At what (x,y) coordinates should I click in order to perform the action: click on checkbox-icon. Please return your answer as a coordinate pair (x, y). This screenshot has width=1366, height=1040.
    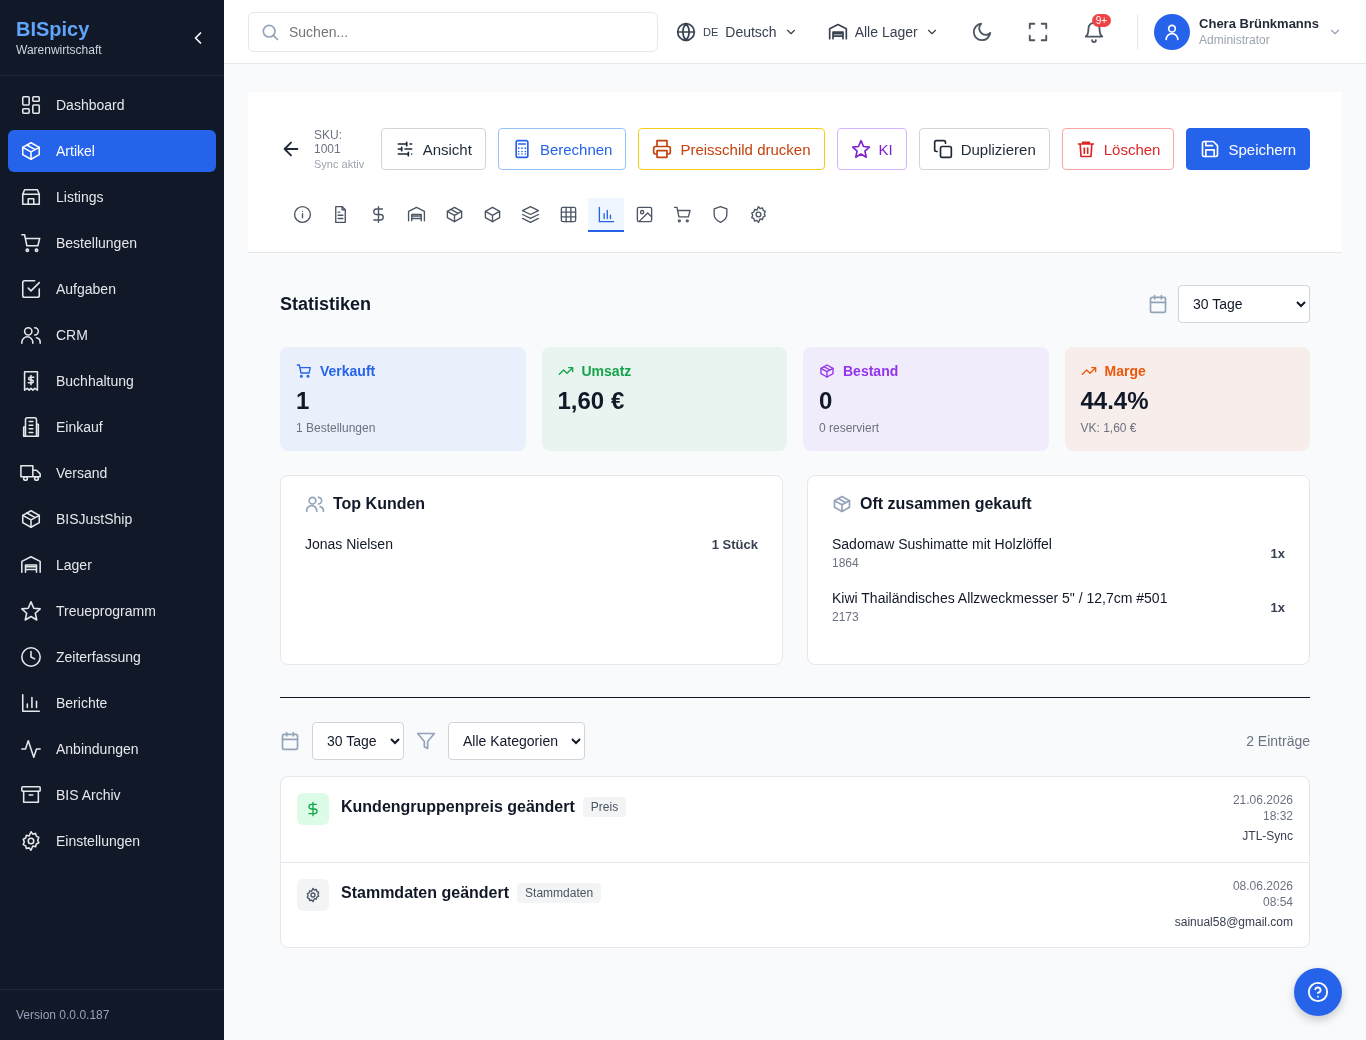
    Looking at the image, I should click on (31, 289).